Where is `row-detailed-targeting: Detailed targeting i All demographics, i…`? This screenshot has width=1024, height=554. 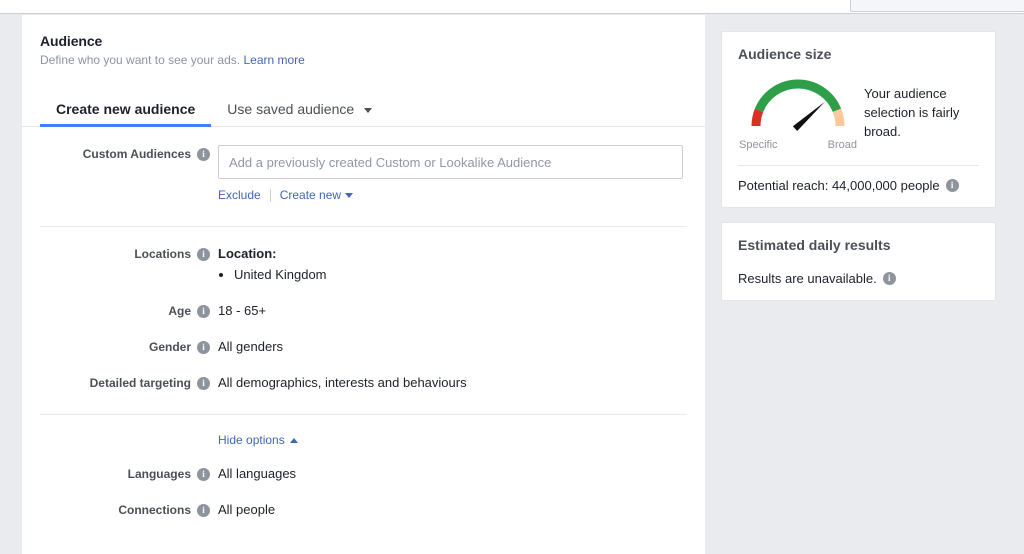 row-detailed-targeting: Detailed targeting i All demographics, i… is located at coordinates (363, 383).